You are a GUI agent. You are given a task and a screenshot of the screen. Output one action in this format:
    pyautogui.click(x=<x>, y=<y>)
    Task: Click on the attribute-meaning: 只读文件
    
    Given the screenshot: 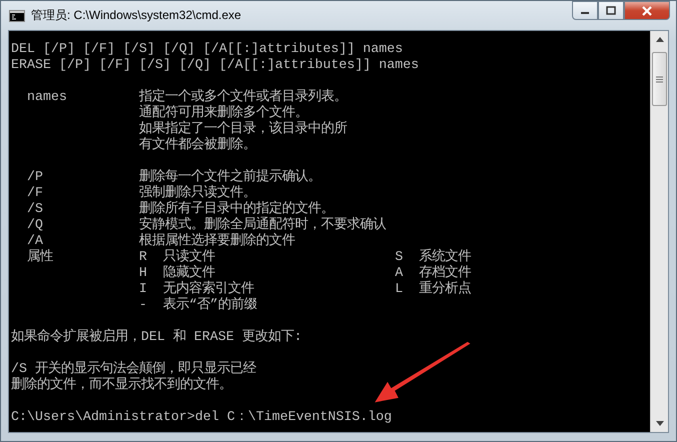 What is the action you would take?
    pyautogui.click(x=189, y=257)
    